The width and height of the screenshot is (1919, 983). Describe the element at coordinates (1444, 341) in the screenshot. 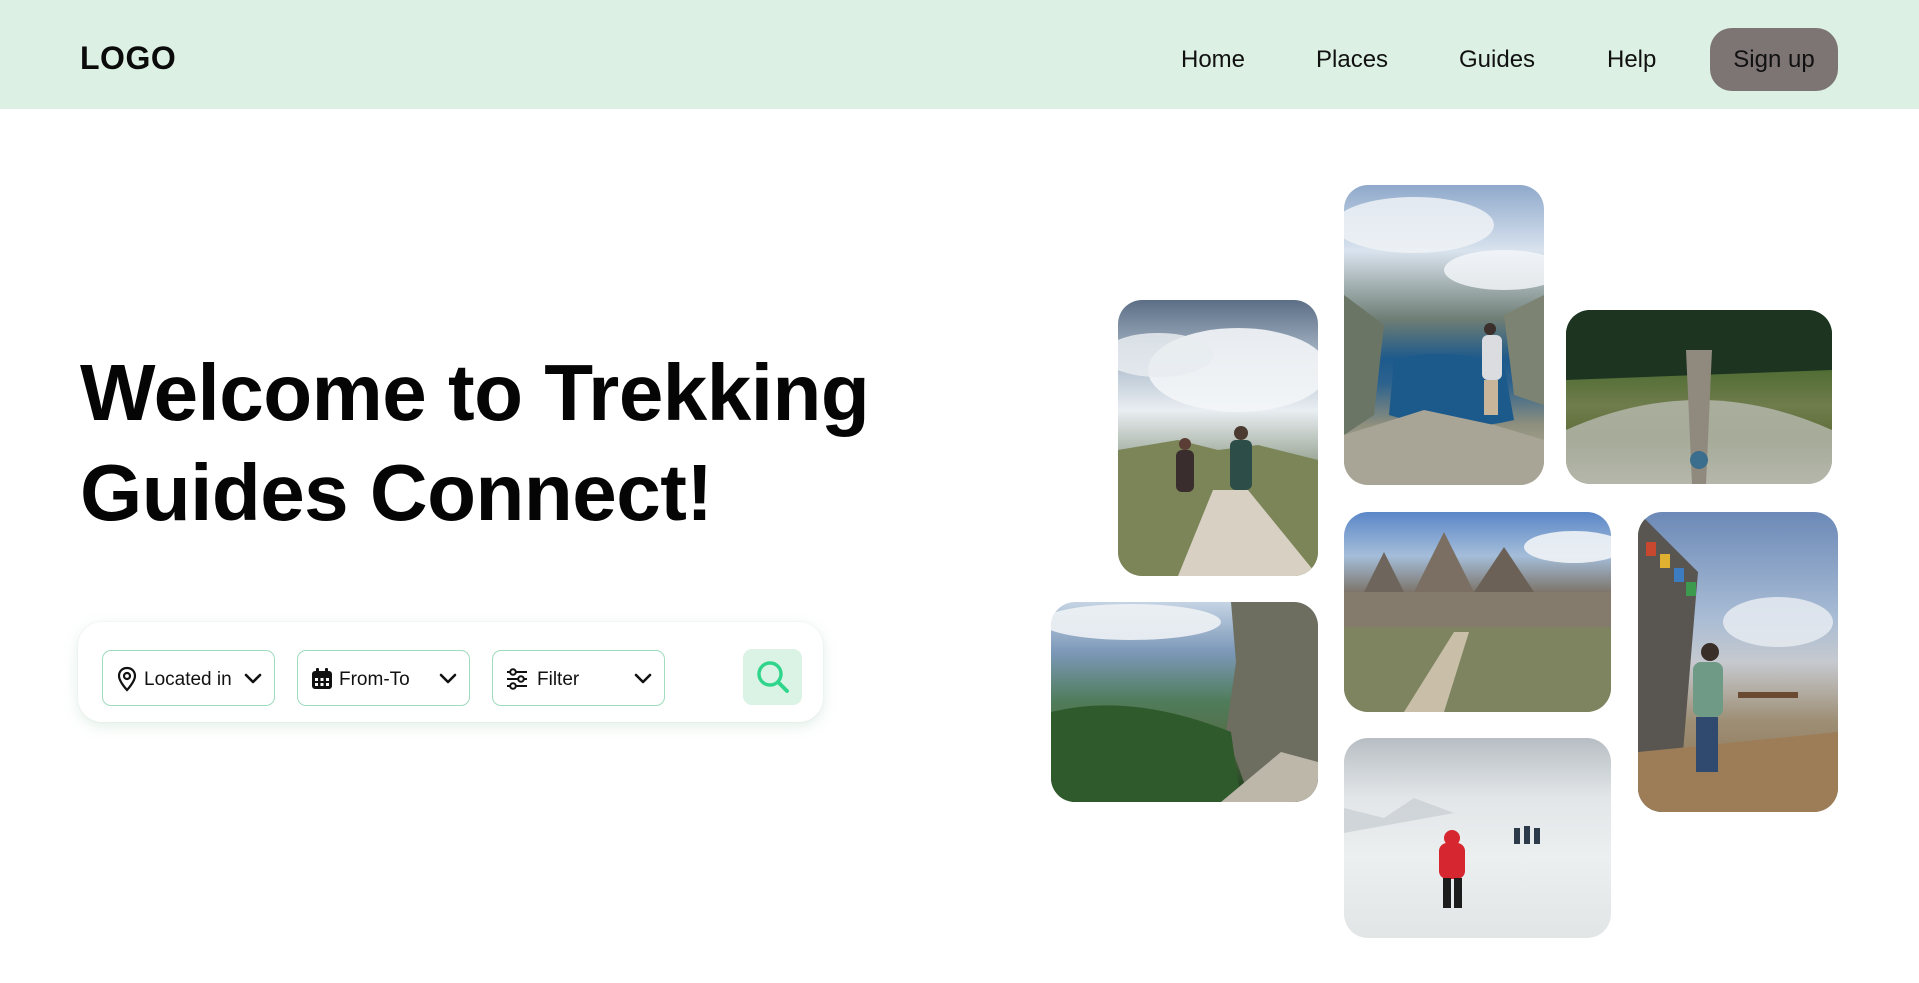

I see `photo-fjord-illustration` at that location.